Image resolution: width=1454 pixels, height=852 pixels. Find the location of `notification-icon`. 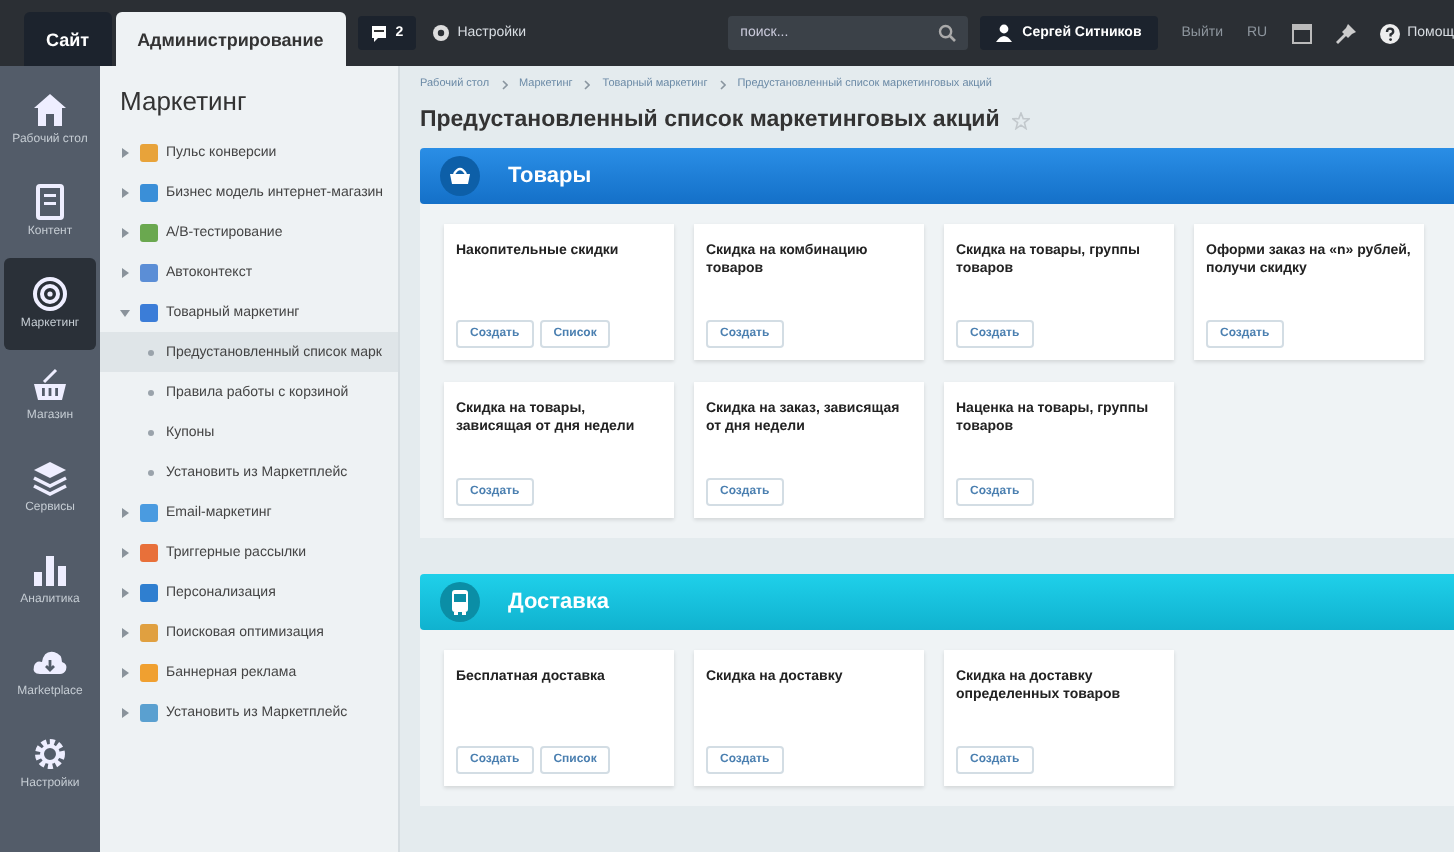

notification-icon is located at coordinates (378, 33).